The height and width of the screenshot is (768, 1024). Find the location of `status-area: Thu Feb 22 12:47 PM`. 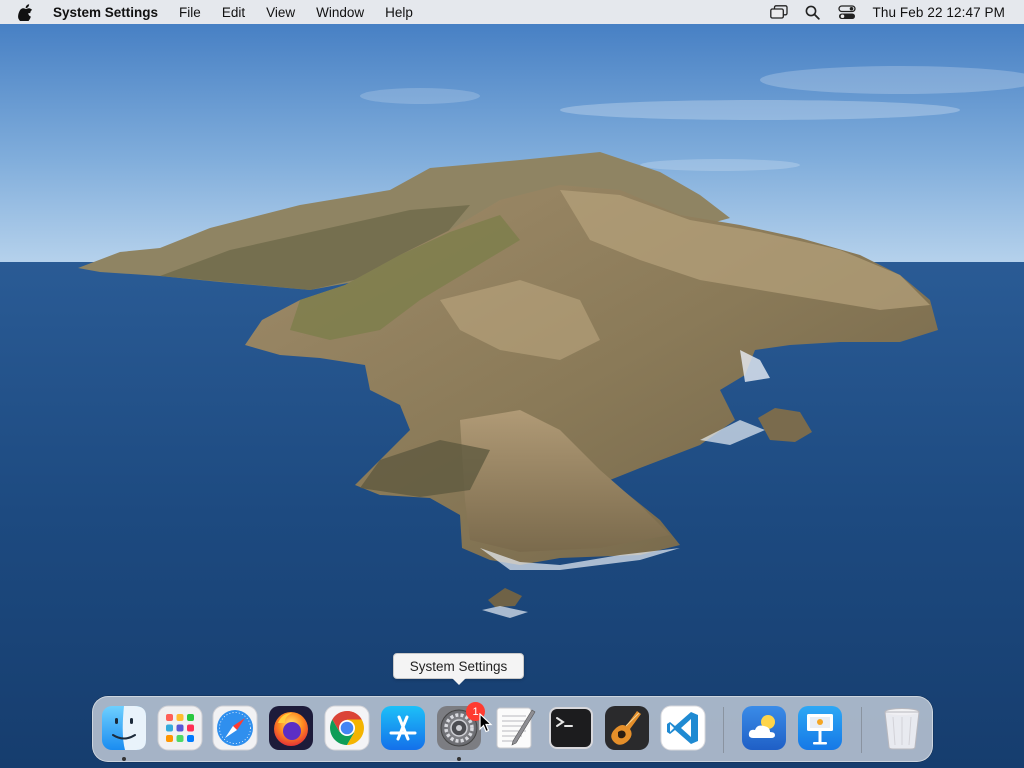

status-area: Thu Feb 22 12:47 PM is located at coordinates (889, 12).